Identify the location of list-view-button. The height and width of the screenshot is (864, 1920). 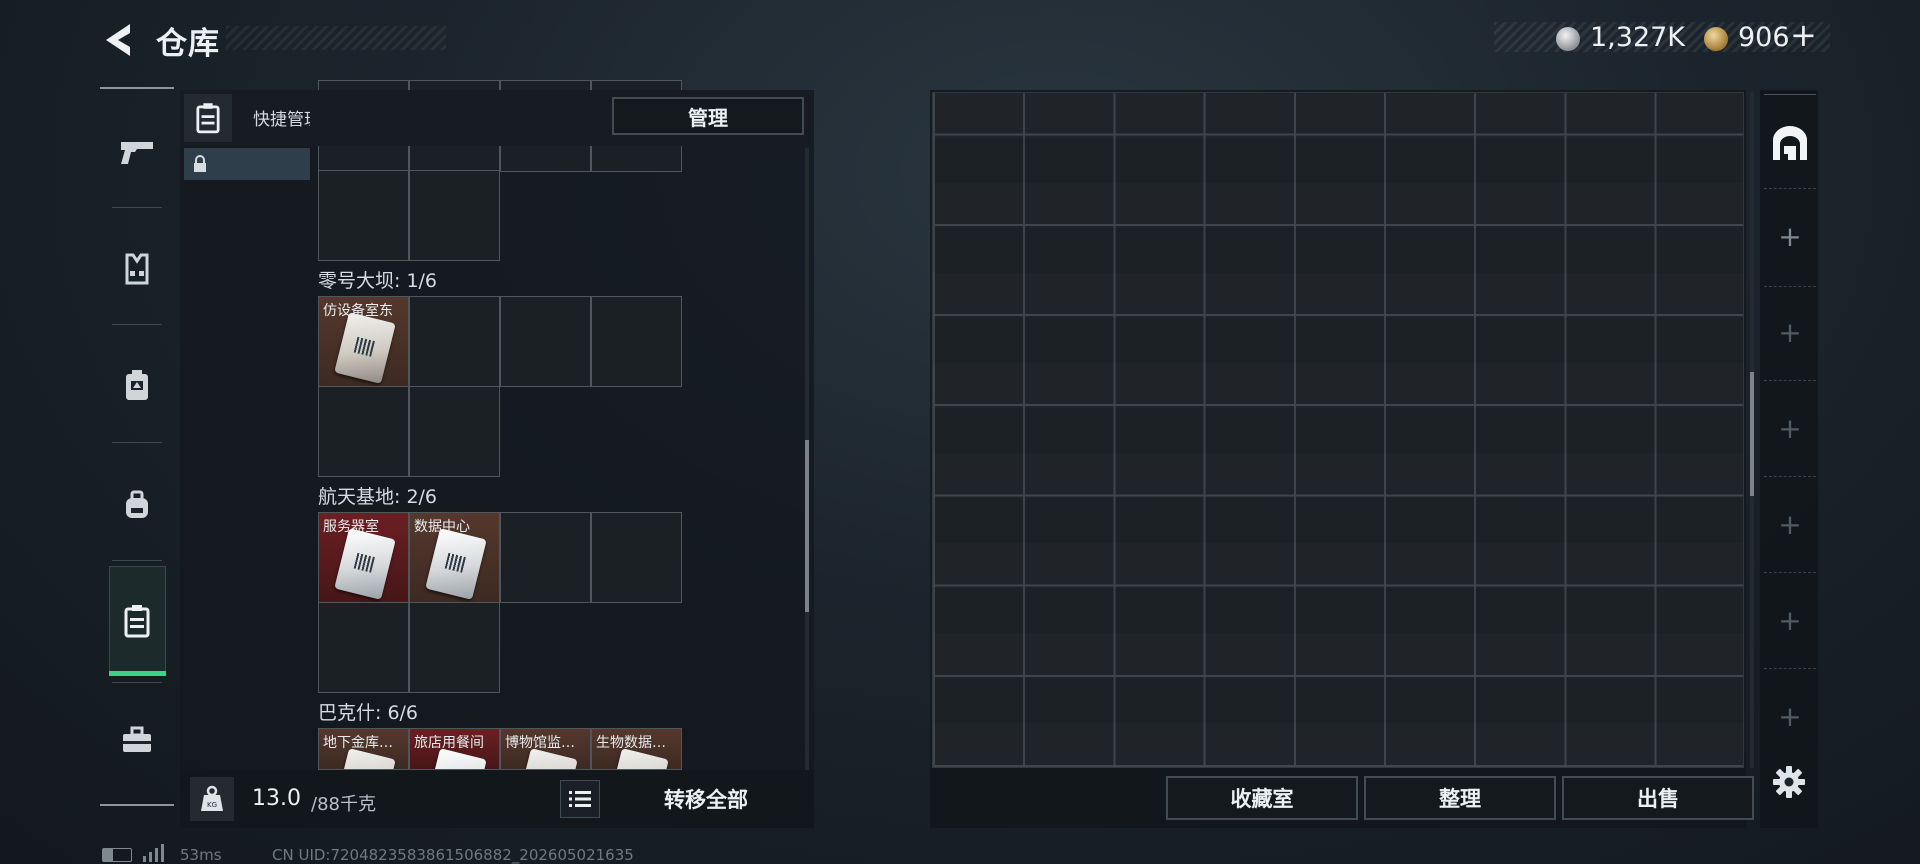
(580, 799).